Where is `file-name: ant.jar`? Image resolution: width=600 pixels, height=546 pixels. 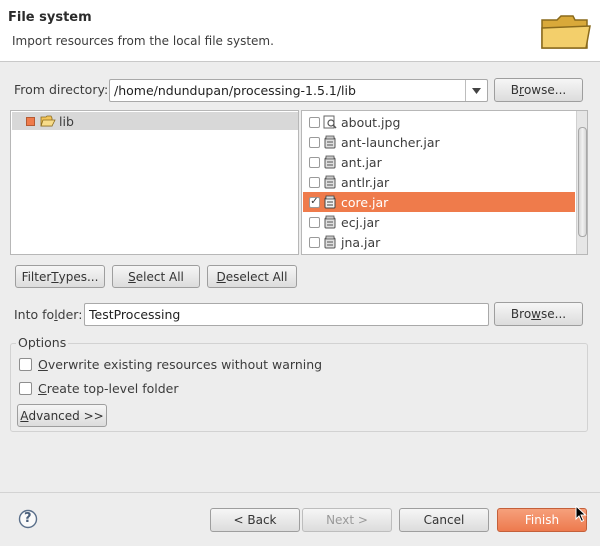
file-name: ant.jar is located at coordinates (361, 162).